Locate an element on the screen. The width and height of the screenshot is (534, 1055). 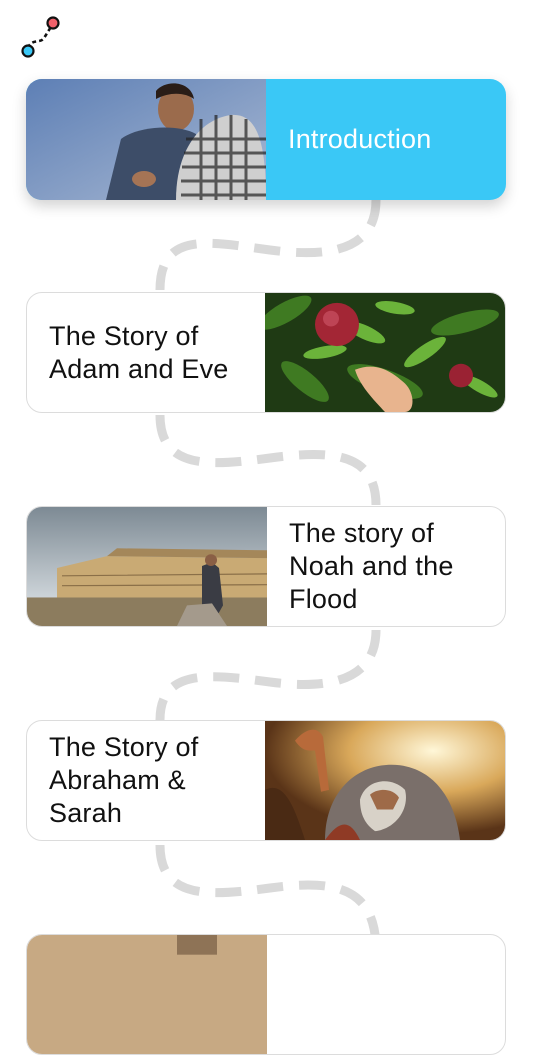
next-lesson-photo is located at coordinates (147, 994).